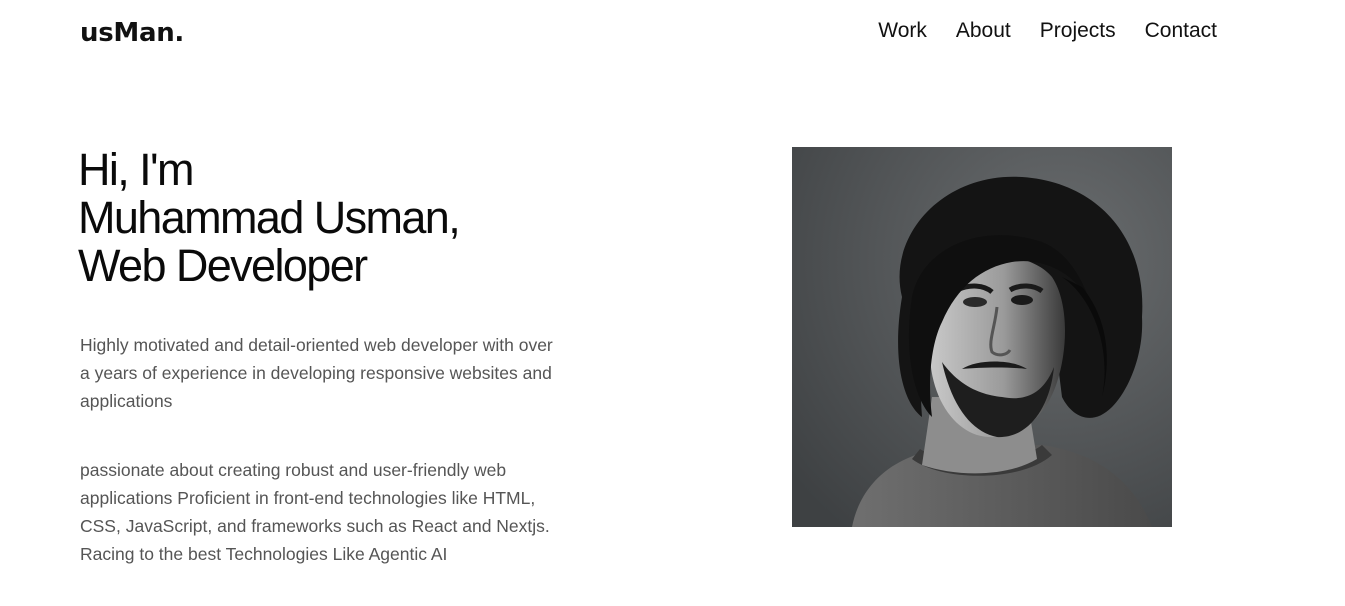 This screenshot has width=1345, height=606. I want to click on site-logo: usMan., so click(132, 33).